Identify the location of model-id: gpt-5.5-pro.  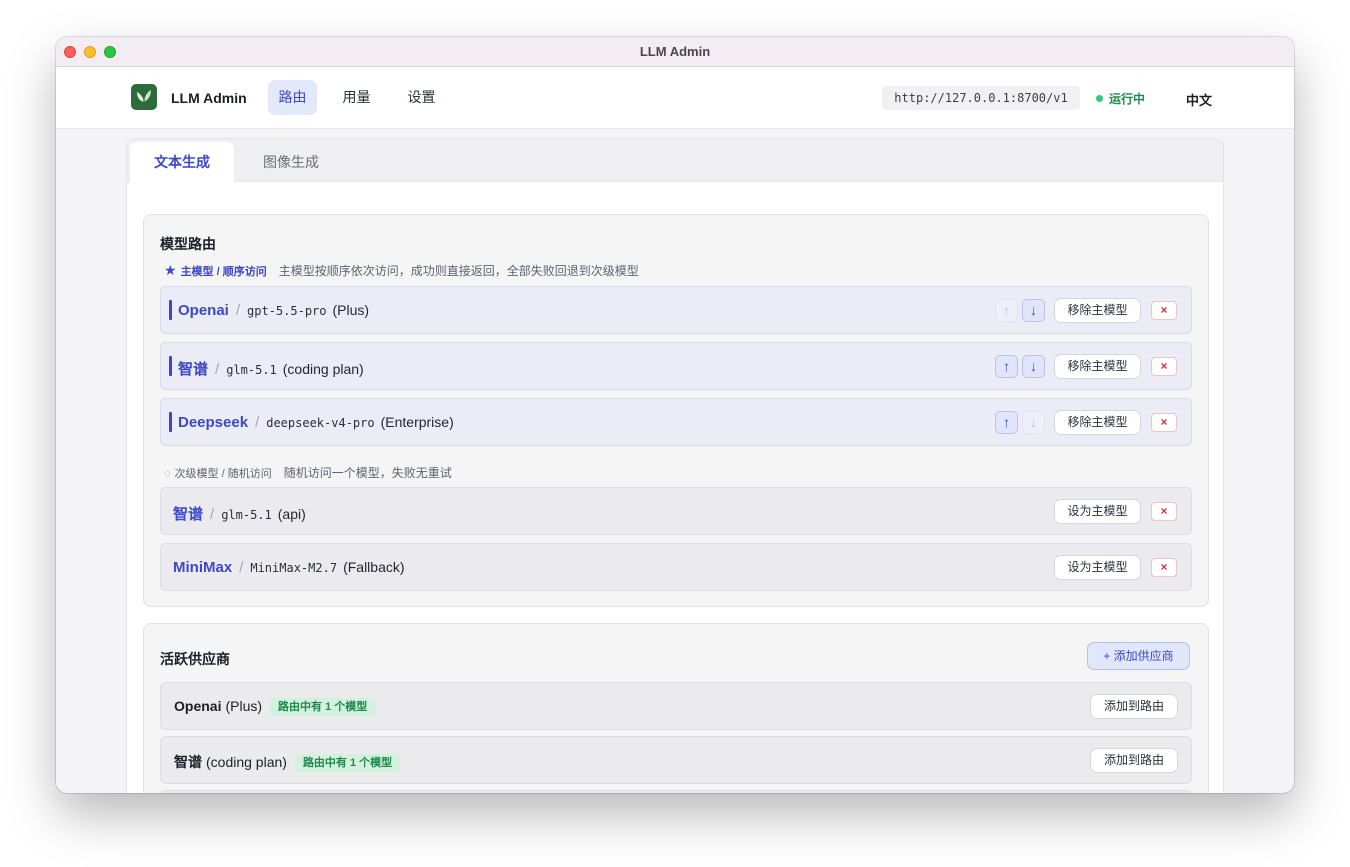
(287, 311).